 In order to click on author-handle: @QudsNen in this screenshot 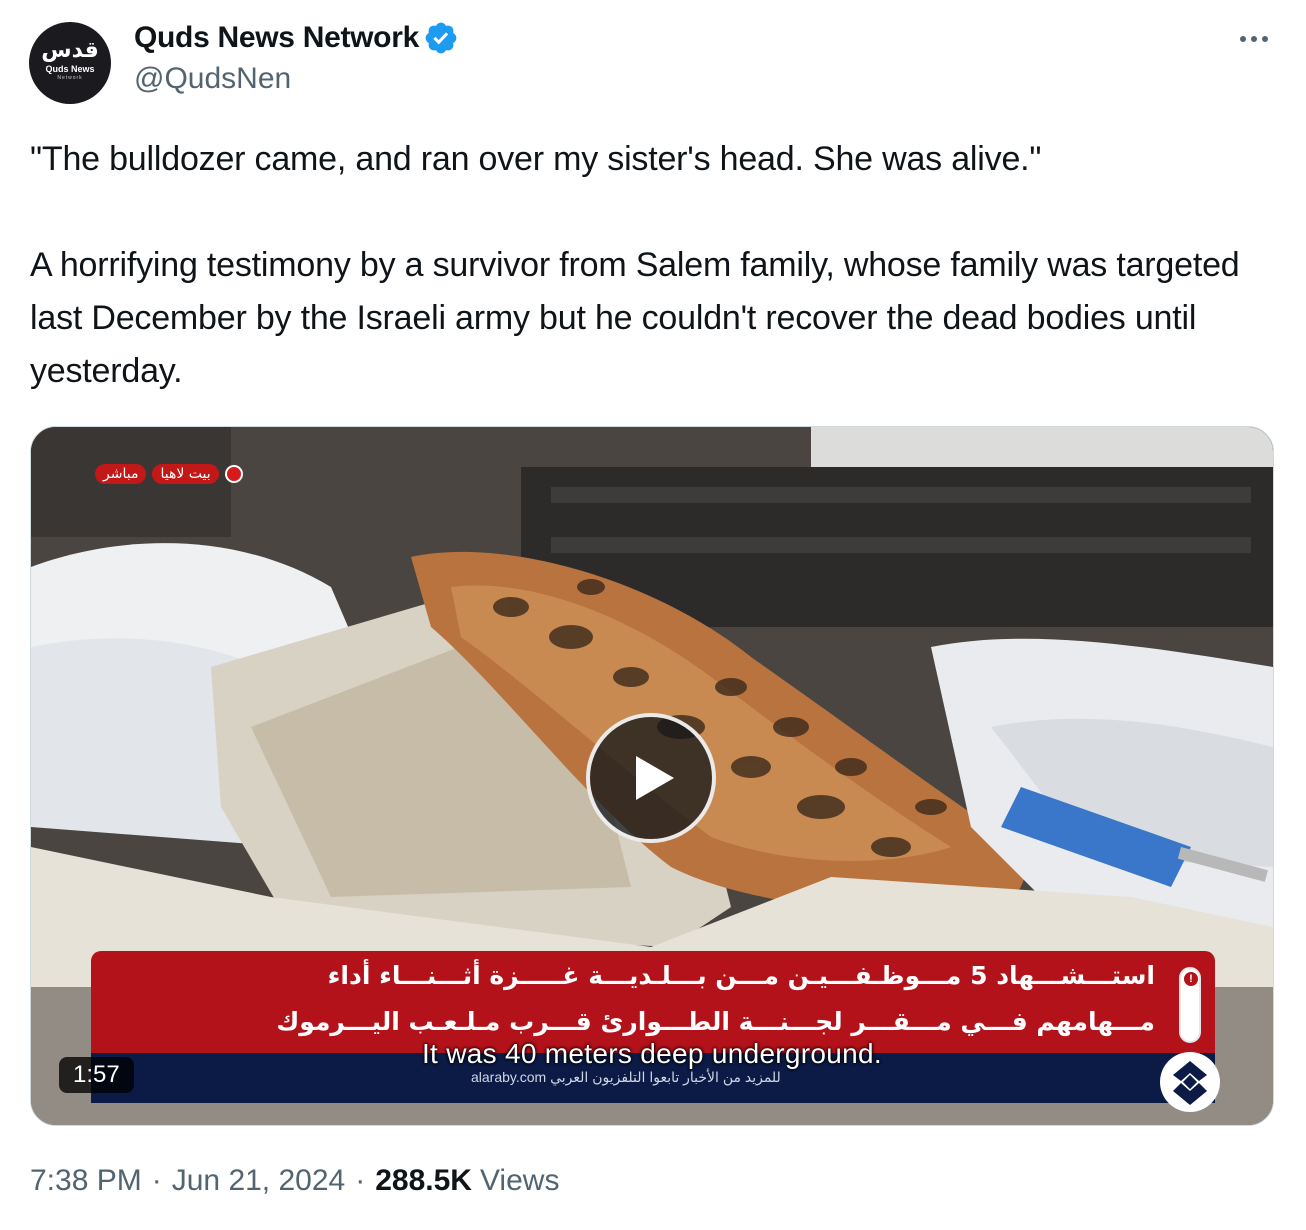, I will do `click(212, 79)`.